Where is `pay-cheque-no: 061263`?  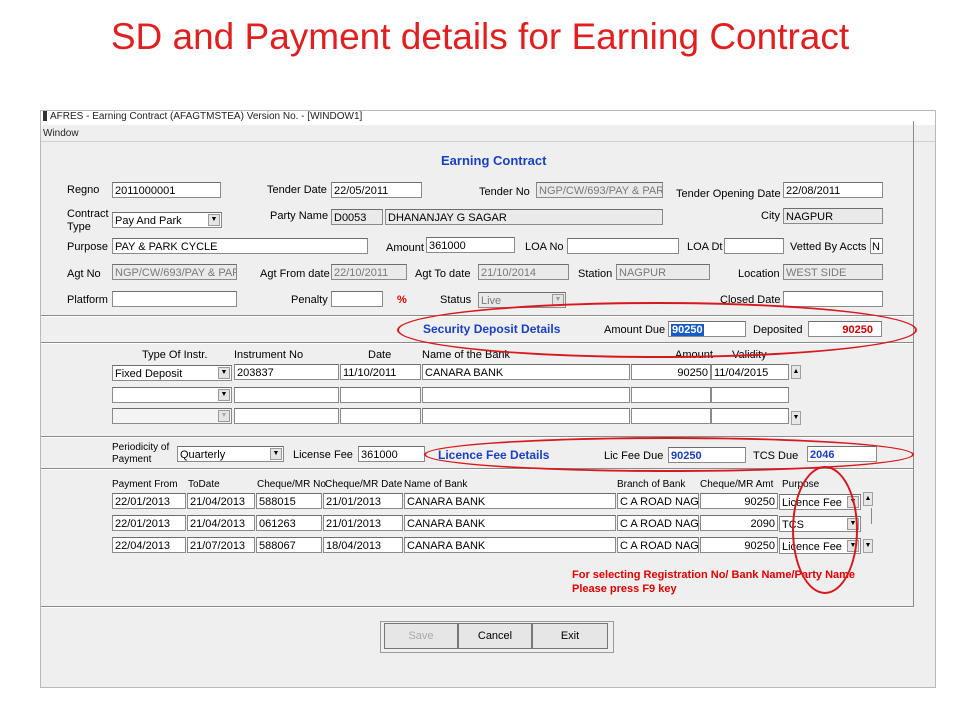
pay-cheque-no: 061263 is located at coordinates (289, 523).